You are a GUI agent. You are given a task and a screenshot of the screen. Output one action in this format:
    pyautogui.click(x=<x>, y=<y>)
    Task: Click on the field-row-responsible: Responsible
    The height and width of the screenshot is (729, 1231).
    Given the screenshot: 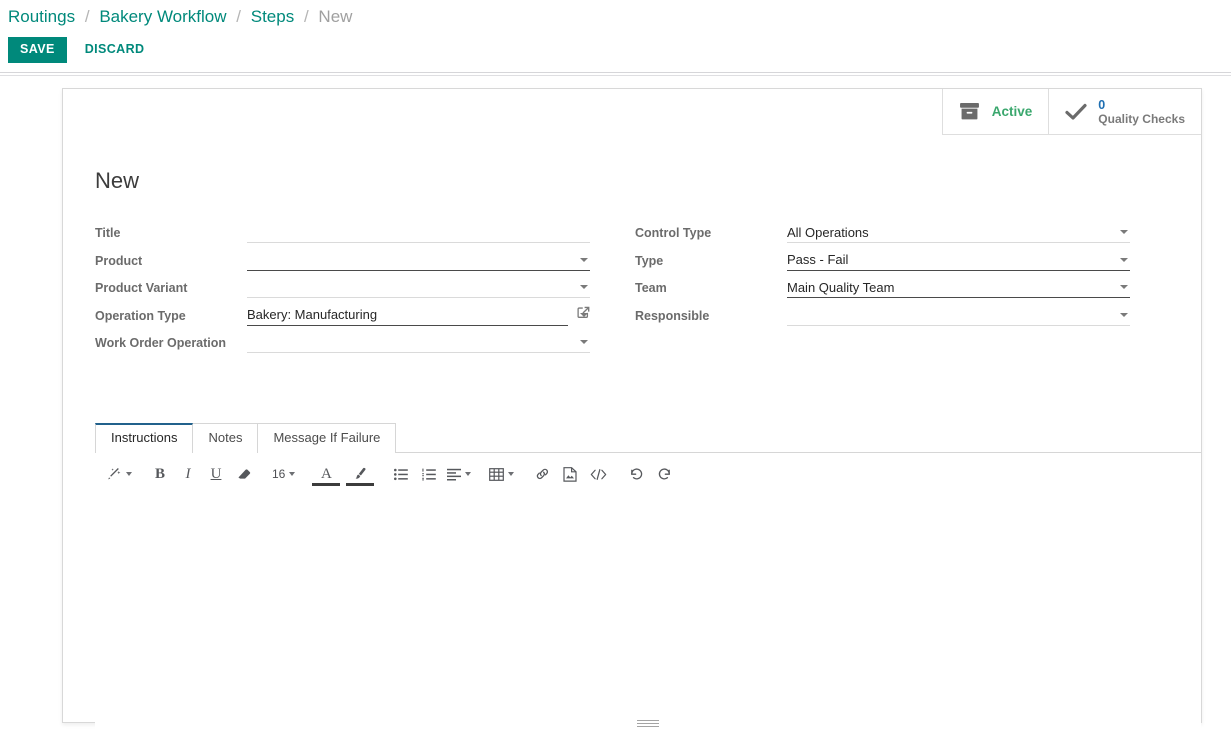 What is the action you would take?
    pyautogui.click(x=882, y=318)
    